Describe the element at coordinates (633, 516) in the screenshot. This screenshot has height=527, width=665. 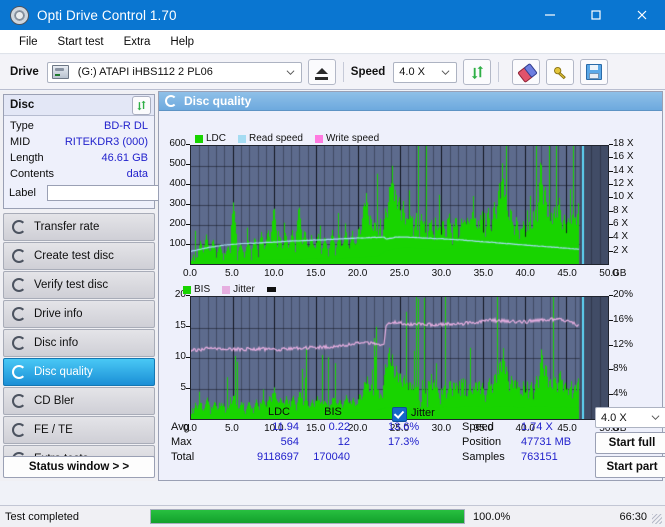
I see `elapsed-time: 66:30` at that location.